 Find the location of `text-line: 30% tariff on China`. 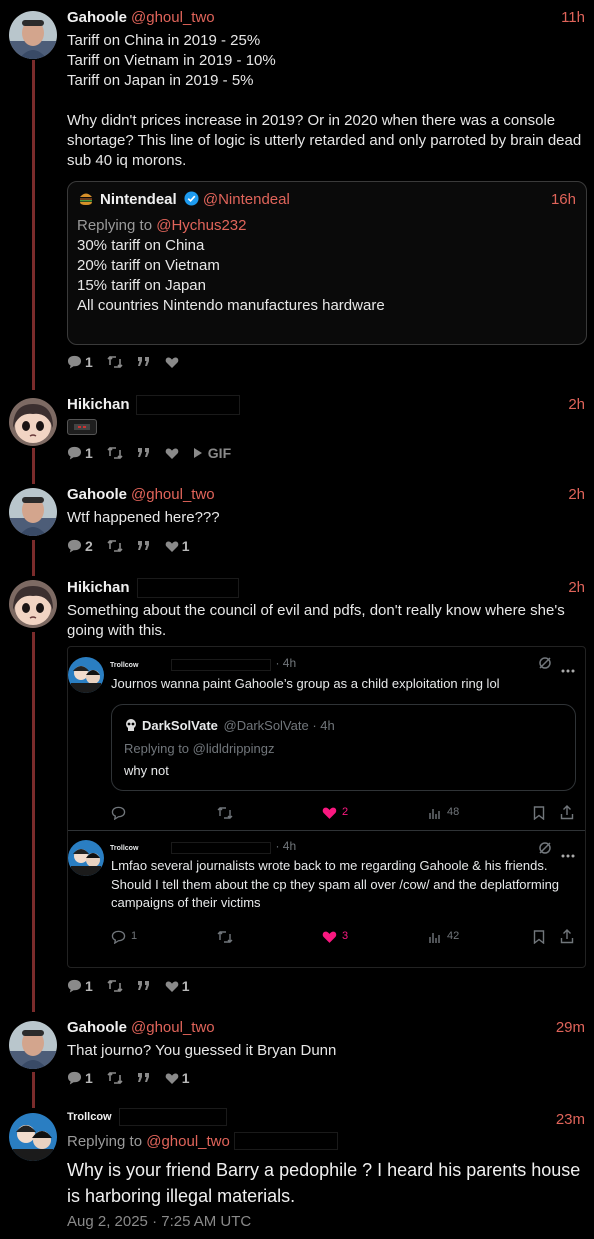

text-line: 30% tariff on China is located at coordinates (141, 245).